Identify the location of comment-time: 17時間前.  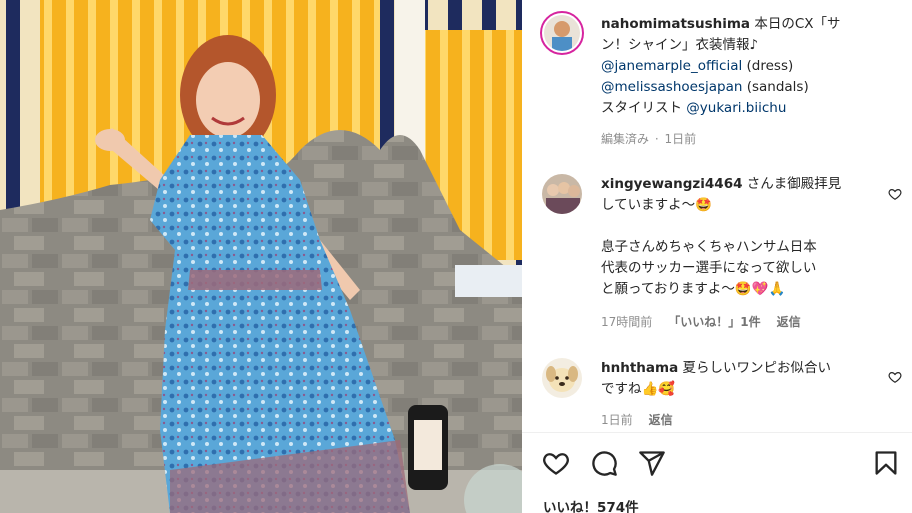
(626, 322).